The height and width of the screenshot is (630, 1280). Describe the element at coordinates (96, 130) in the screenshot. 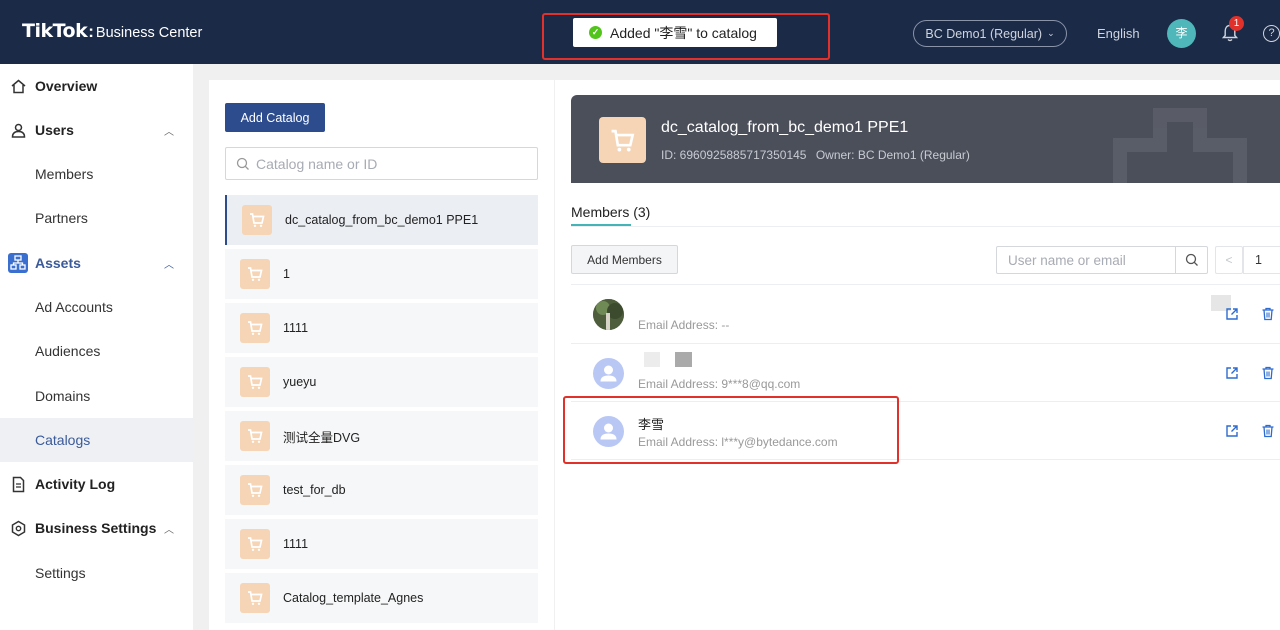

I see `sidebar-item-users: Users ︿` at that location.